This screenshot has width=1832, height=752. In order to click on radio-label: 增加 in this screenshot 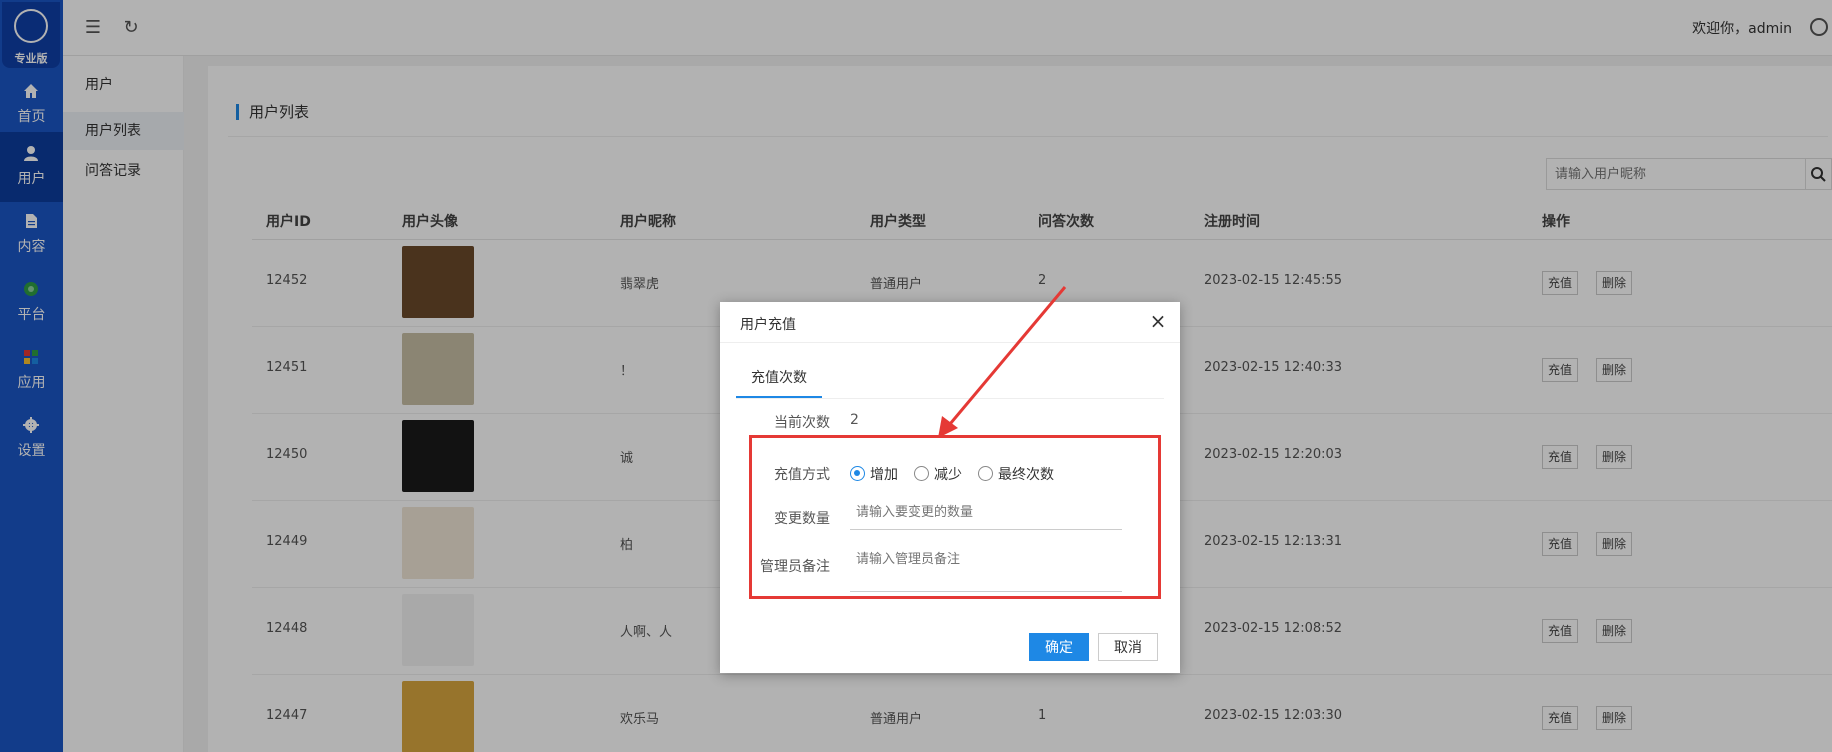, I will do `click(884, 475)`.